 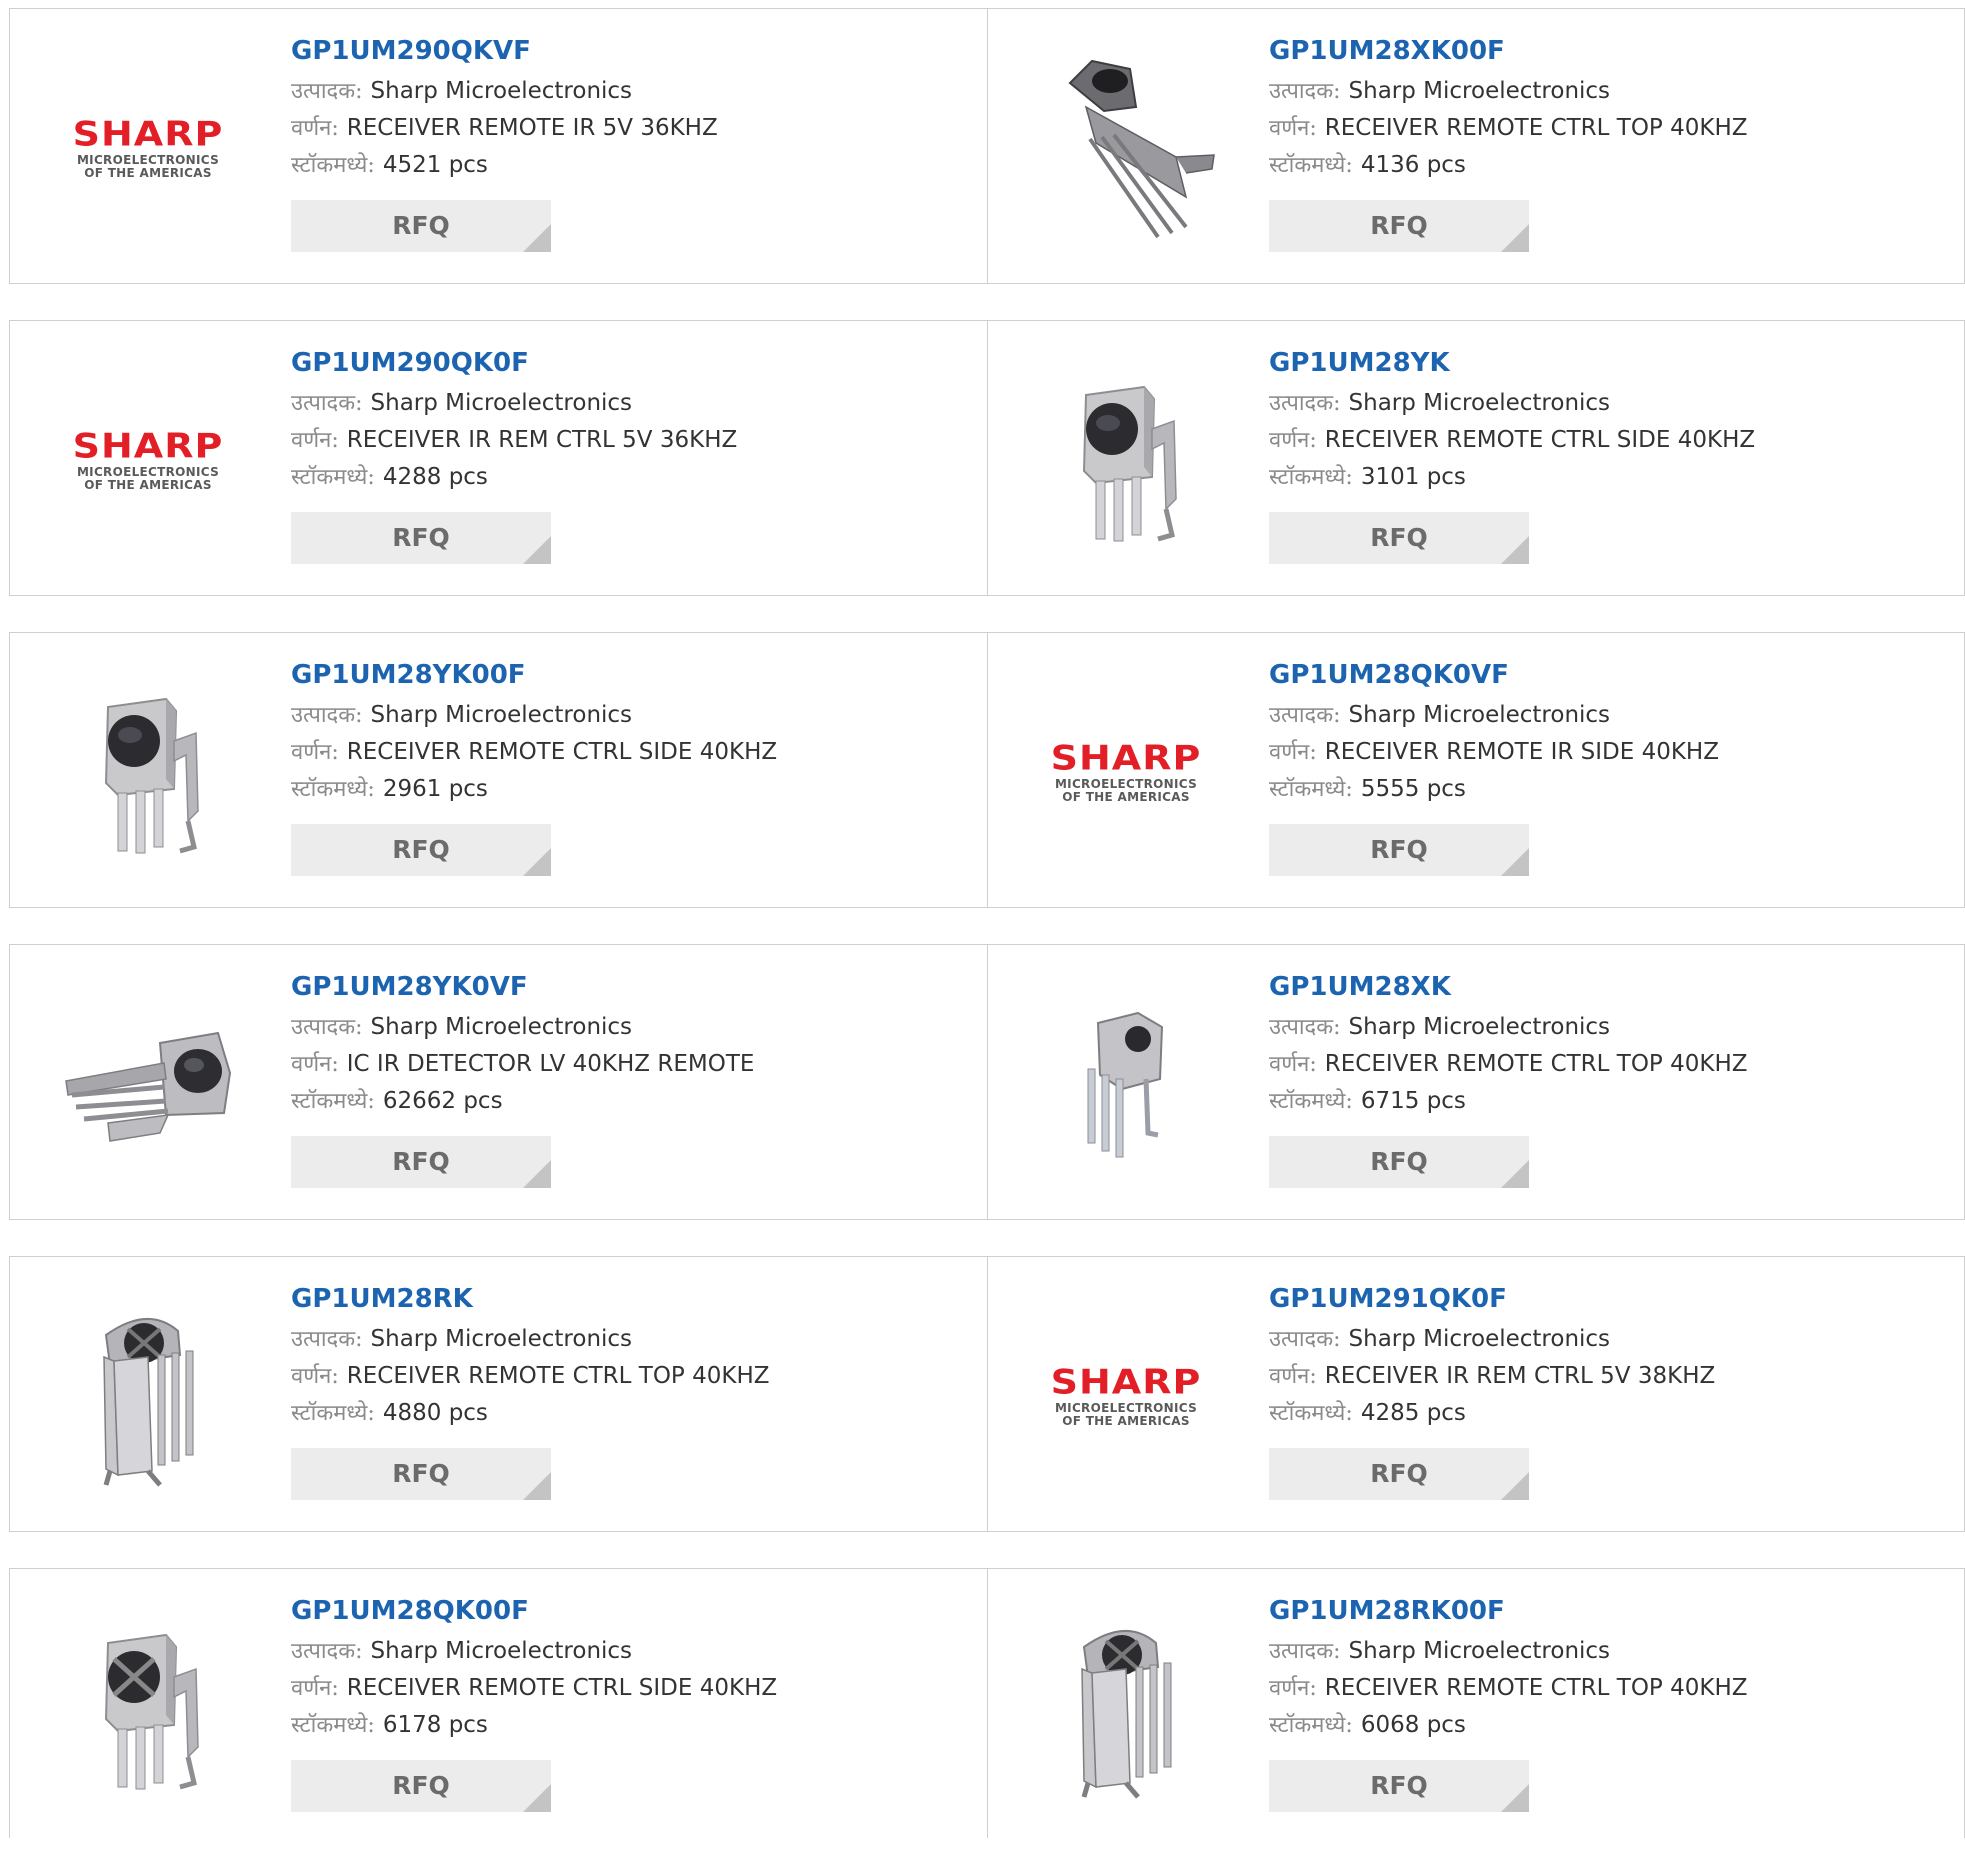 I want to click on description-line: वर्णन: RECEIVER IR REM CTRL 5V 38KHZ, so click(x=1611, y=1376).